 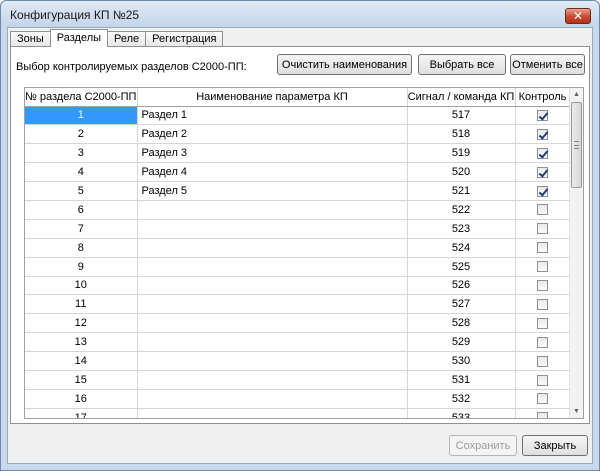 I want to click on tab-relays: Реле, so click(x=127, y=39).